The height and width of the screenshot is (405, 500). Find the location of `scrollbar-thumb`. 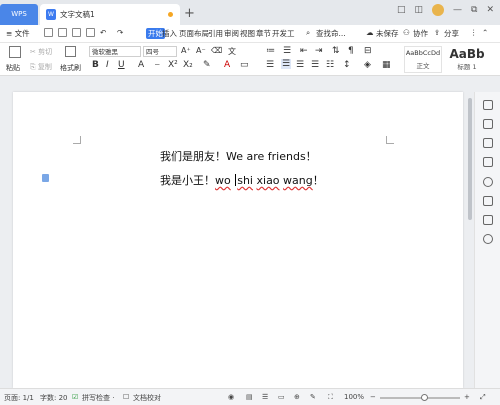

scrollbar-thumb is located at coordinates (470, 159).